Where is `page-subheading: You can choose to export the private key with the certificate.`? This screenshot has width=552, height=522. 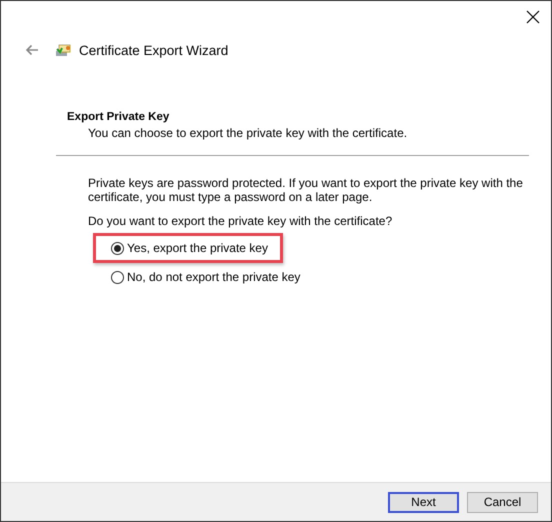
page-subheading: You can choose to export the private key with the certificate. is located at coordinates (248, 133).